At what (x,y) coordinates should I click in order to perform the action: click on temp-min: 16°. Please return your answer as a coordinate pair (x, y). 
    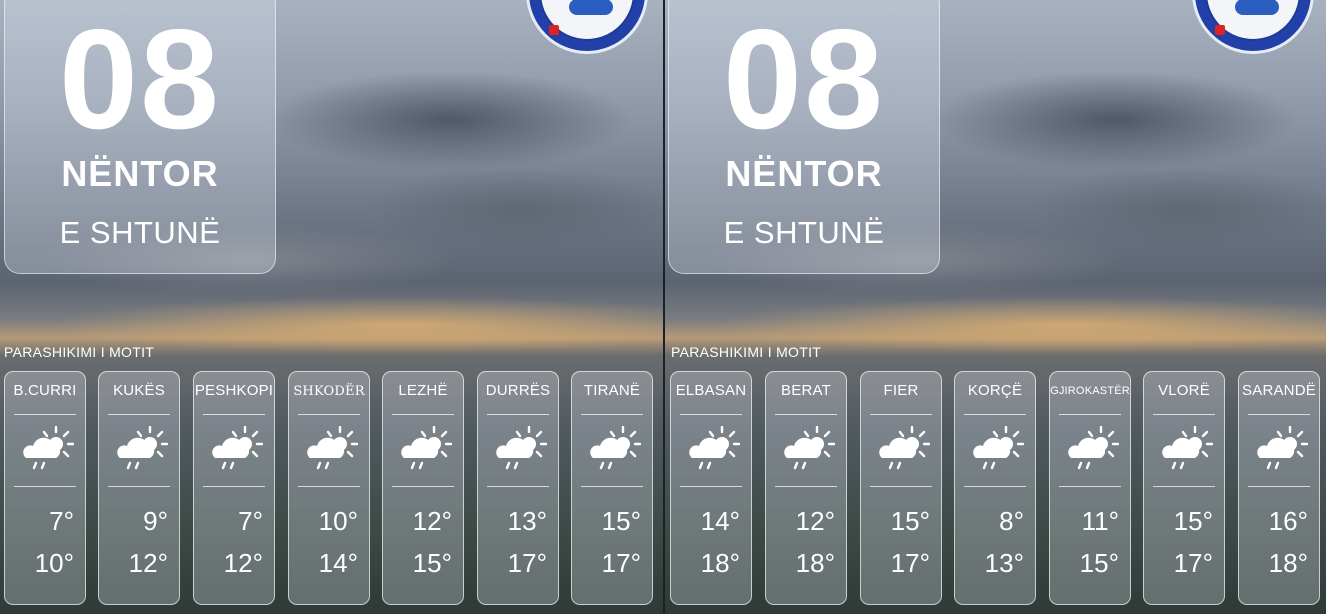
    Looking at the image, I should click on (1288, 521).